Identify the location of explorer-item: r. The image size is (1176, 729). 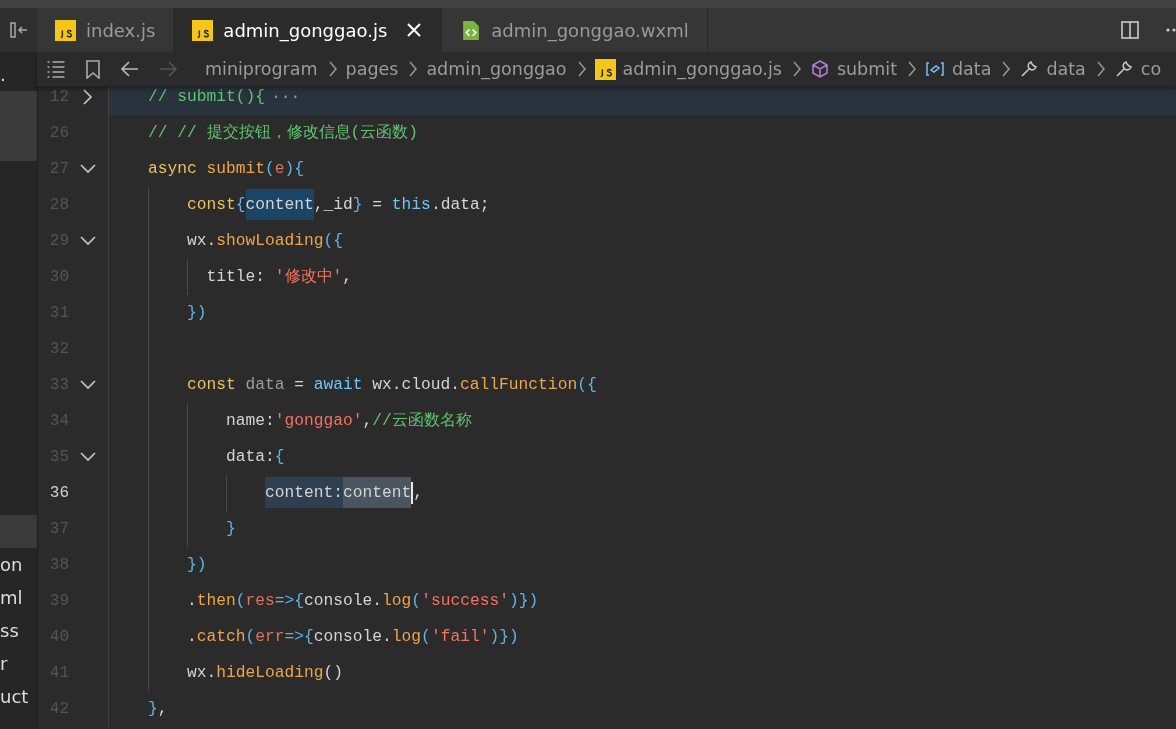
(18, 663).